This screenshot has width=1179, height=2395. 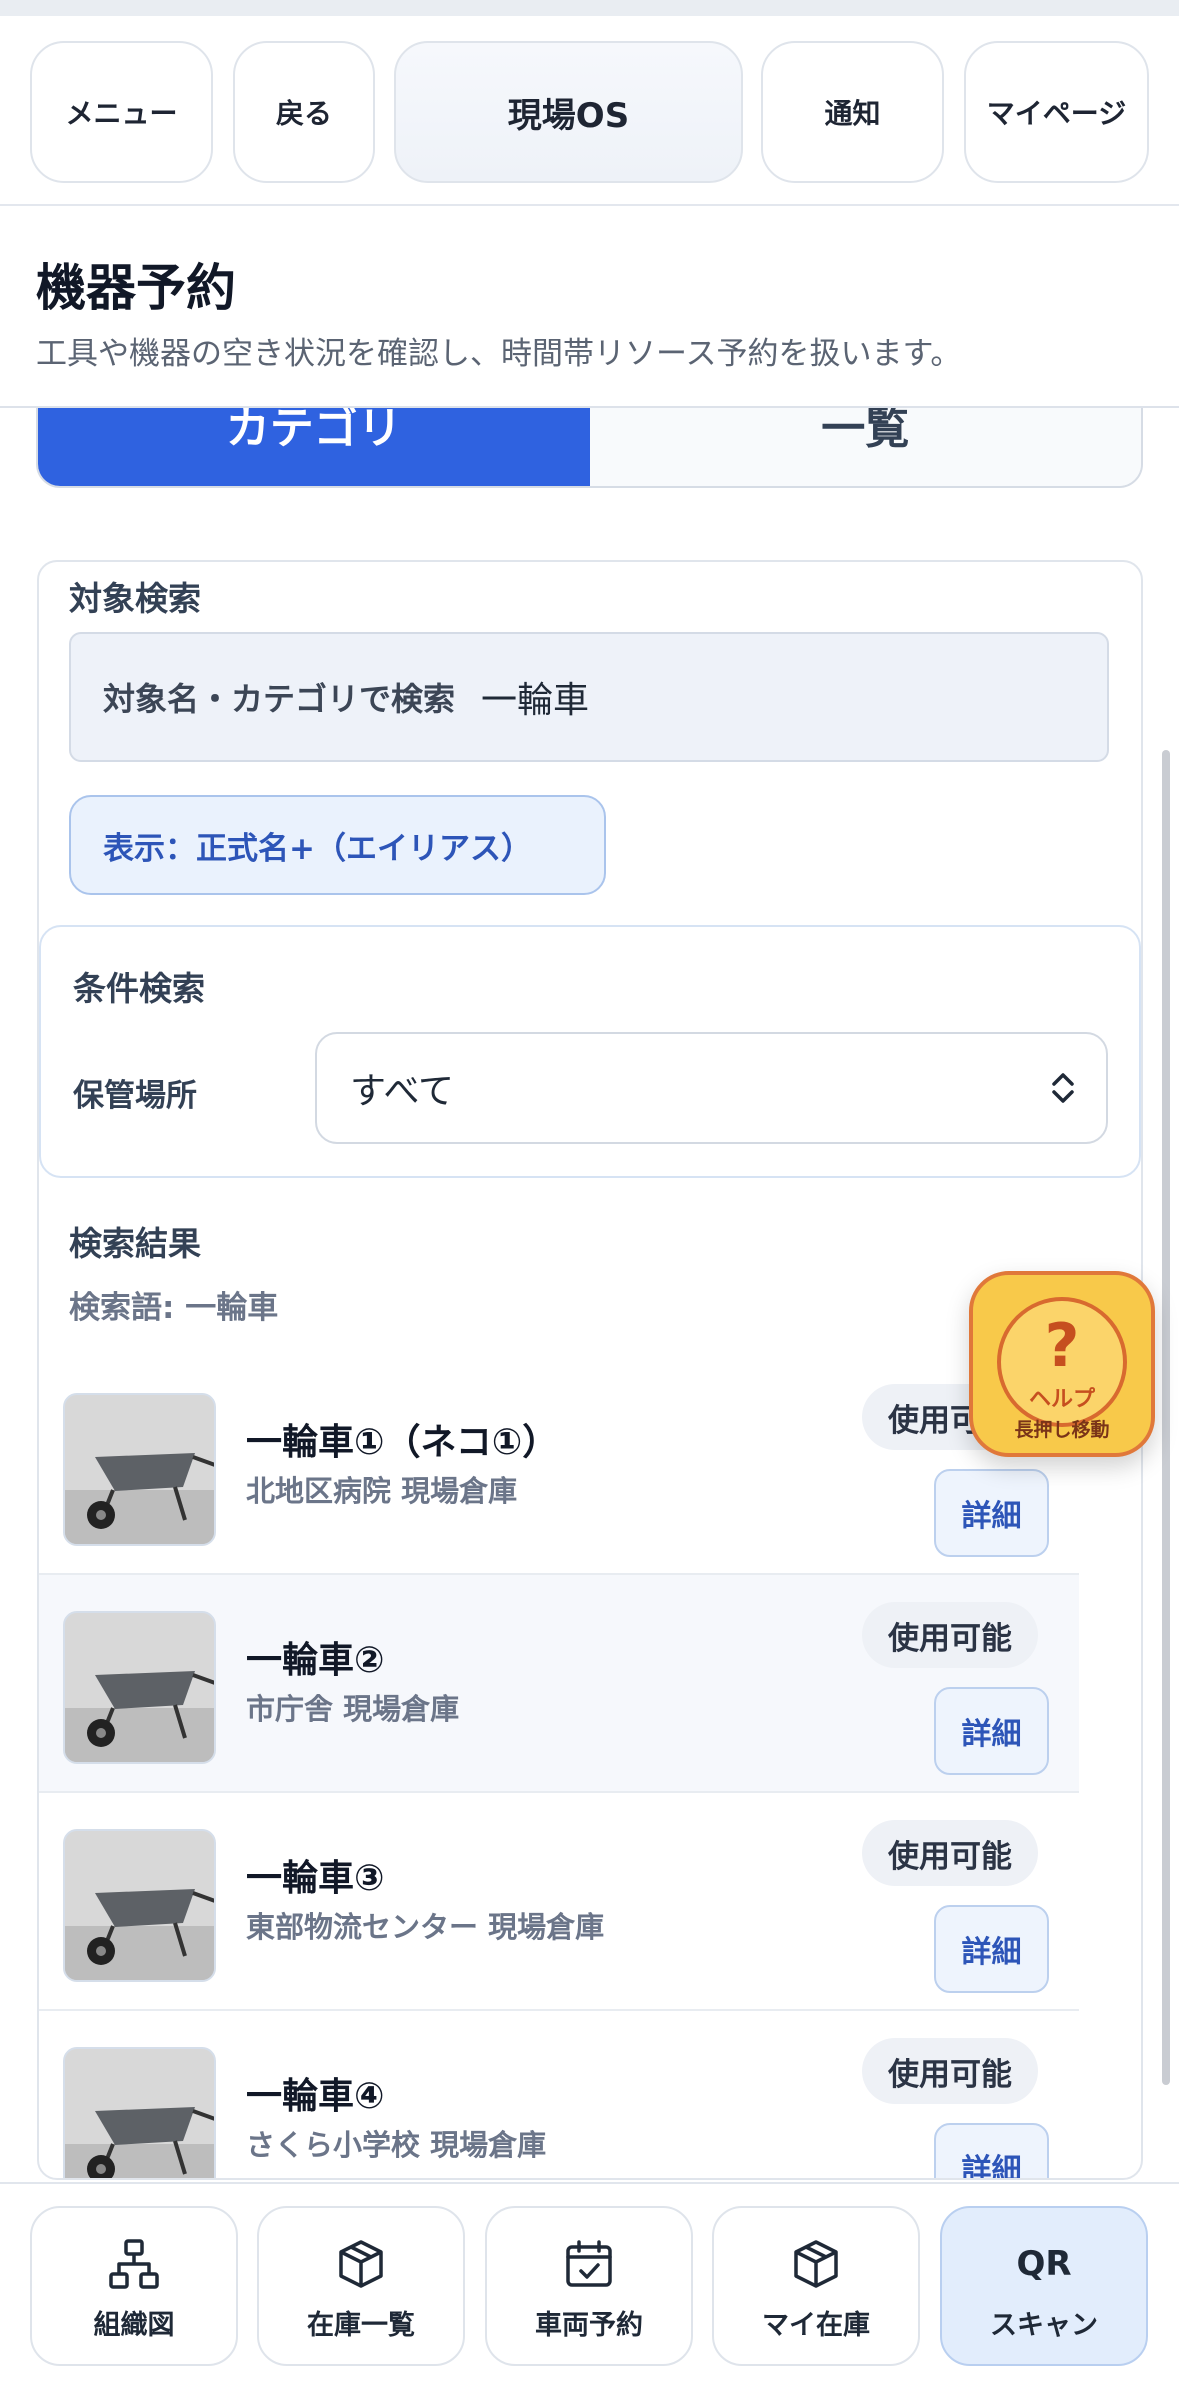 What do you see at coordinates (559, 1684) in the screenshot?
I see `list-item: 一輪車② 市庁舎 現場倉庫 使用可能 詳細` at bounding box center [559, 1684].